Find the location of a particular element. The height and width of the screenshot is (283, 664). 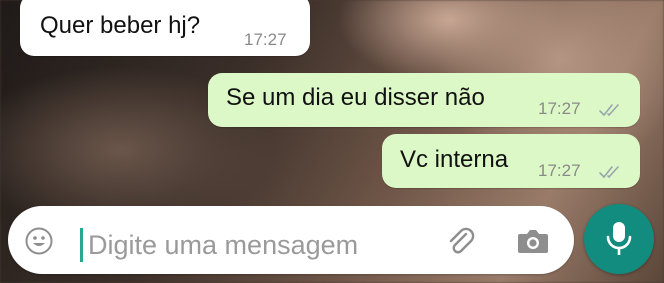

message-text: Vc interna is located at coordinates (454, 159).